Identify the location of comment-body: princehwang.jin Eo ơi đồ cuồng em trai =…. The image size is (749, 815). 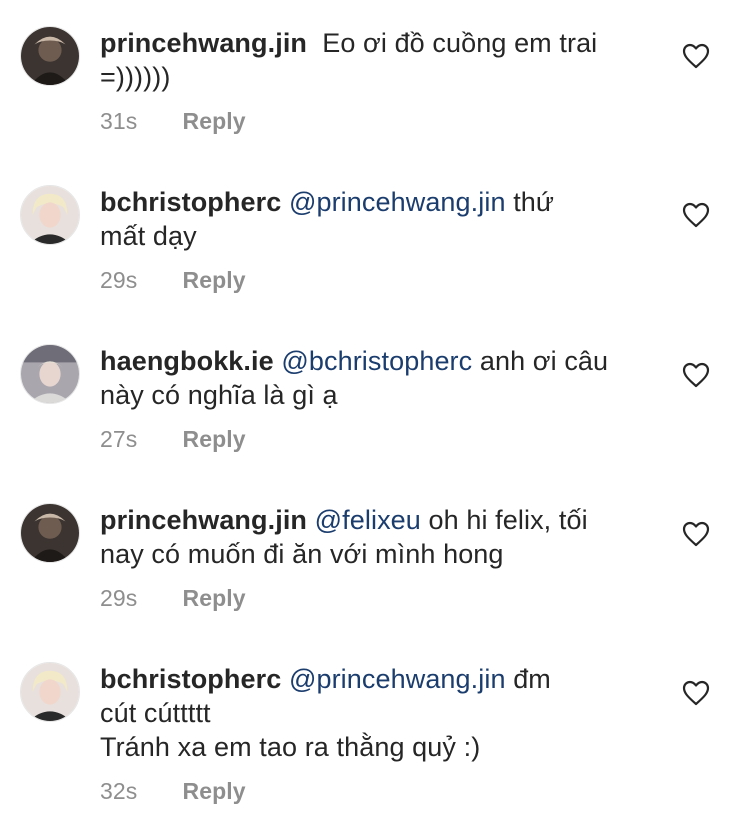
(380, 80).